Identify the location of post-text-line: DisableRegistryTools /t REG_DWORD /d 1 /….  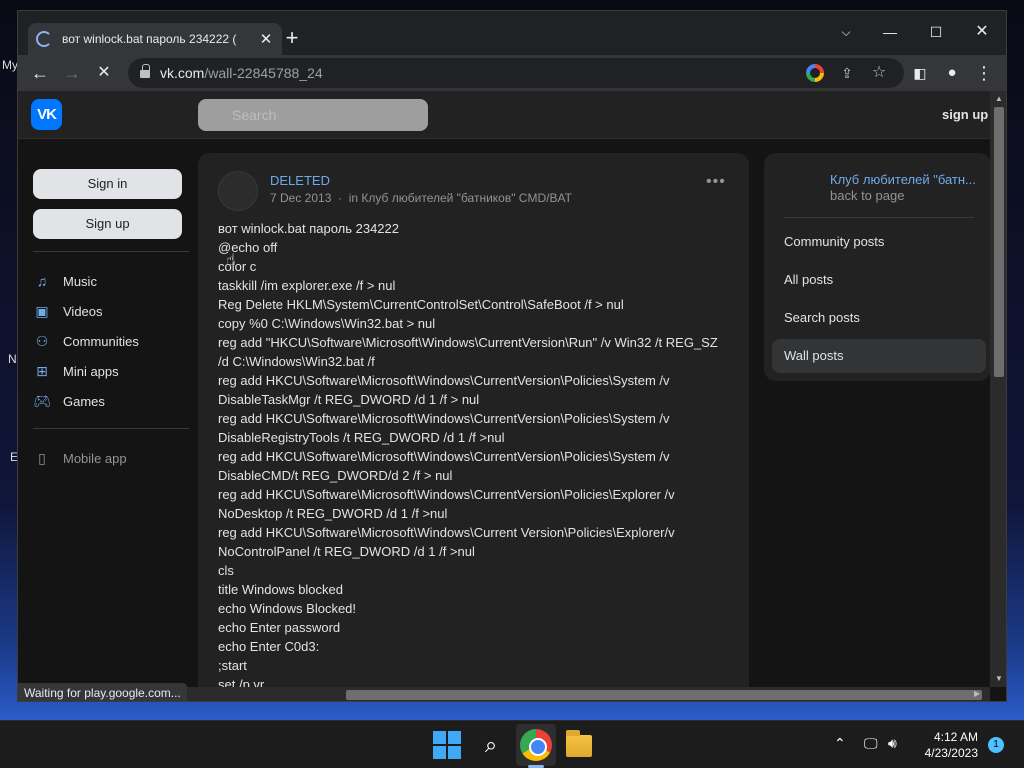
(361, 437).